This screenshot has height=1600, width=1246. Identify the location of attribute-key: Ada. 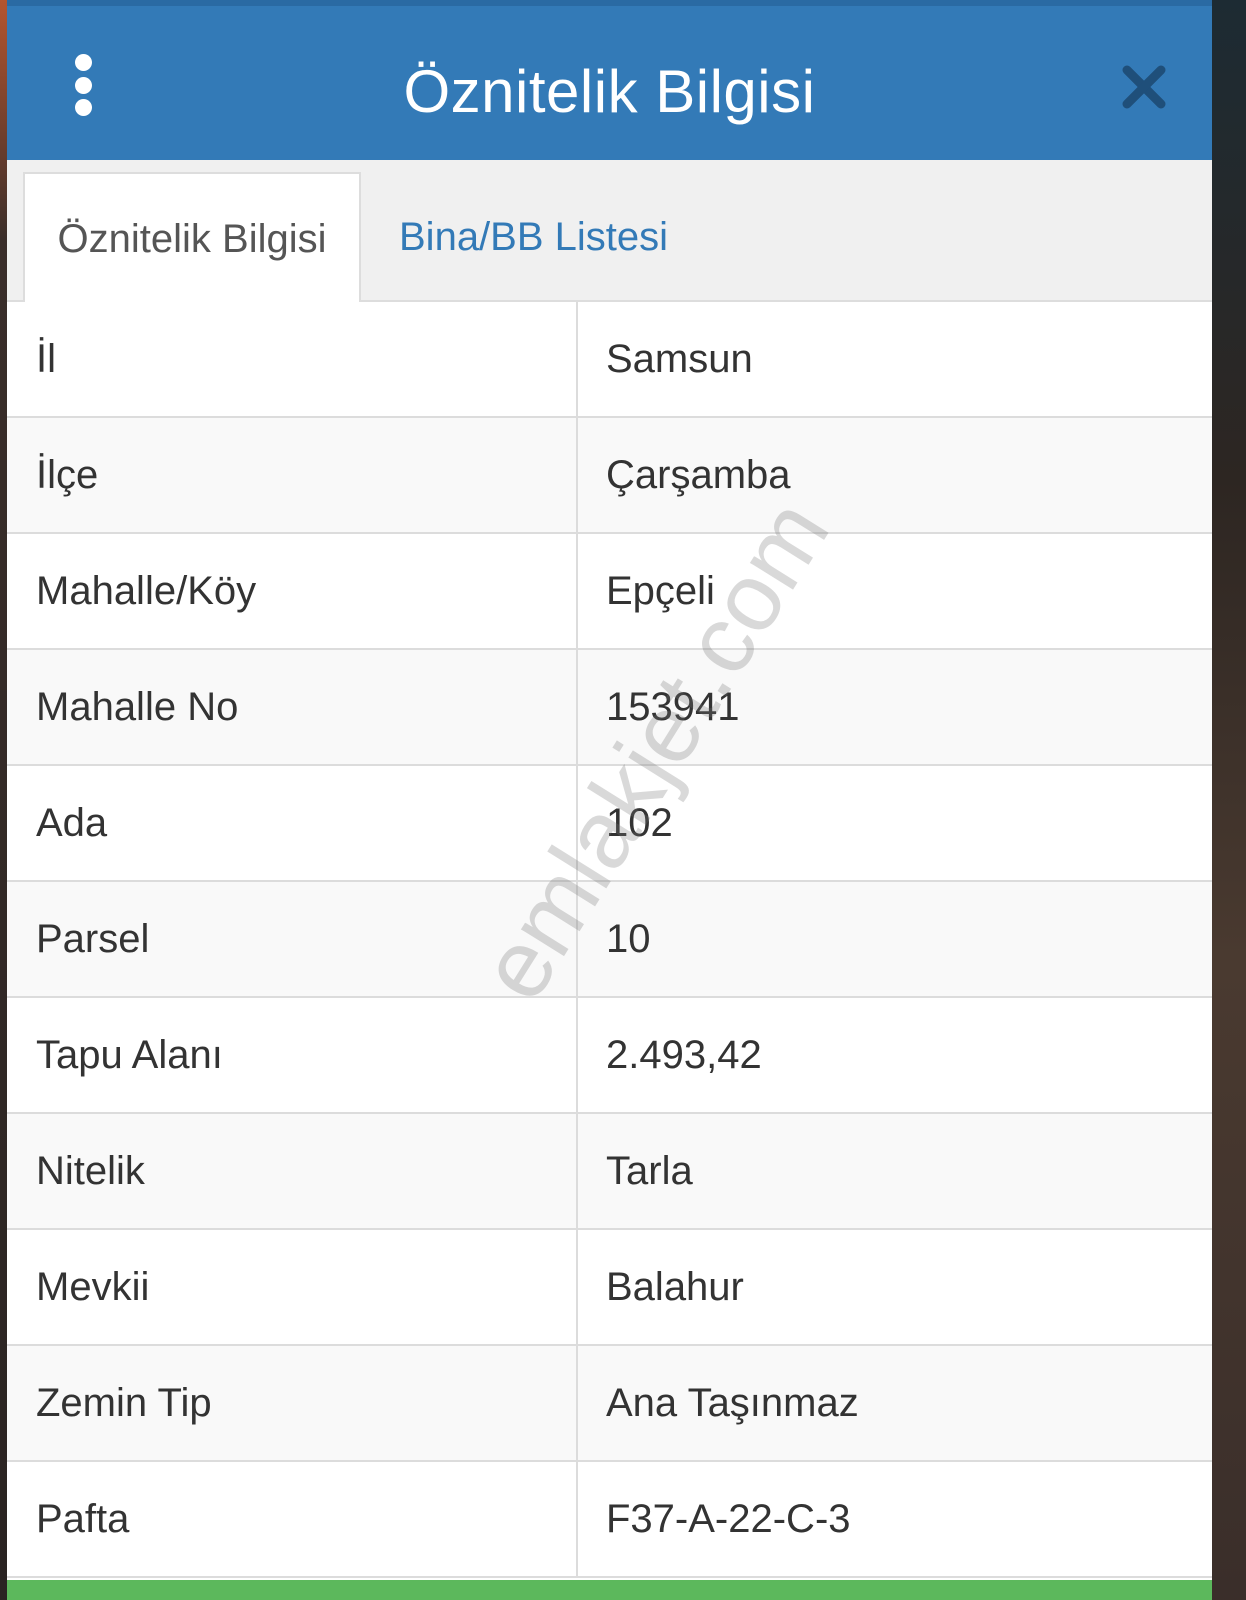
(292, 823).